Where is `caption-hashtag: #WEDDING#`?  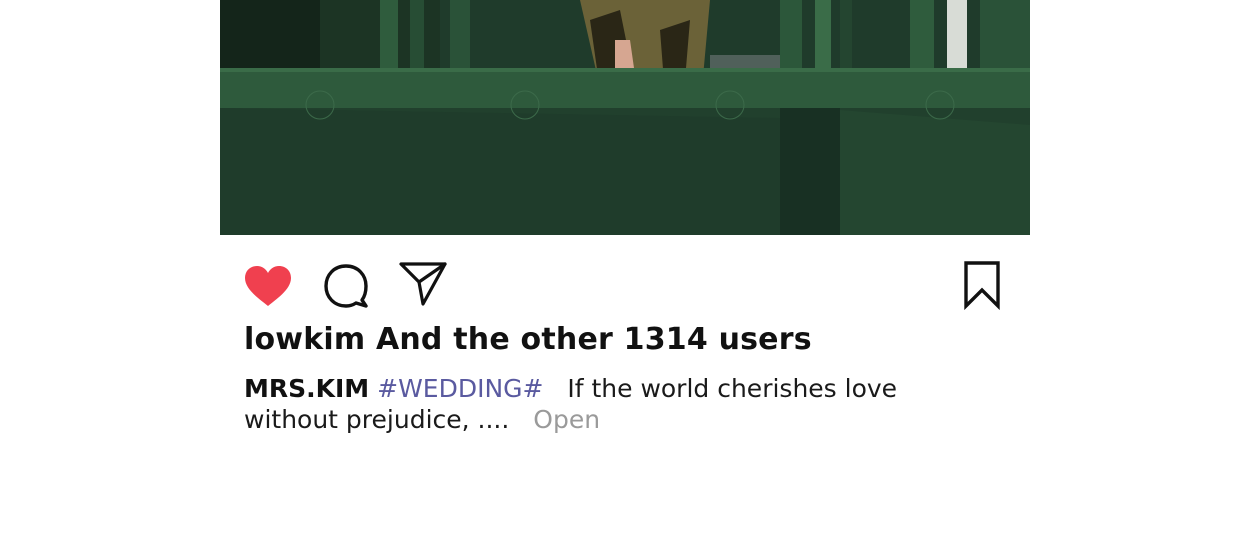 caption-hashtag: #WEDDING# is located at coordinates (460, 388).